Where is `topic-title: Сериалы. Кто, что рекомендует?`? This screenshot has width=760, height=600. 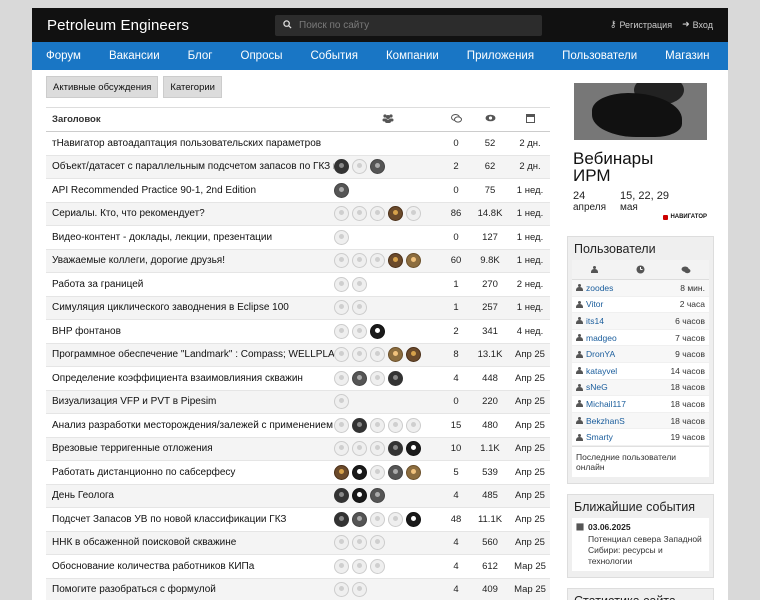
topic-title: Сериалы. Кто, что рекомендует? is located at coordinates (190, 214).